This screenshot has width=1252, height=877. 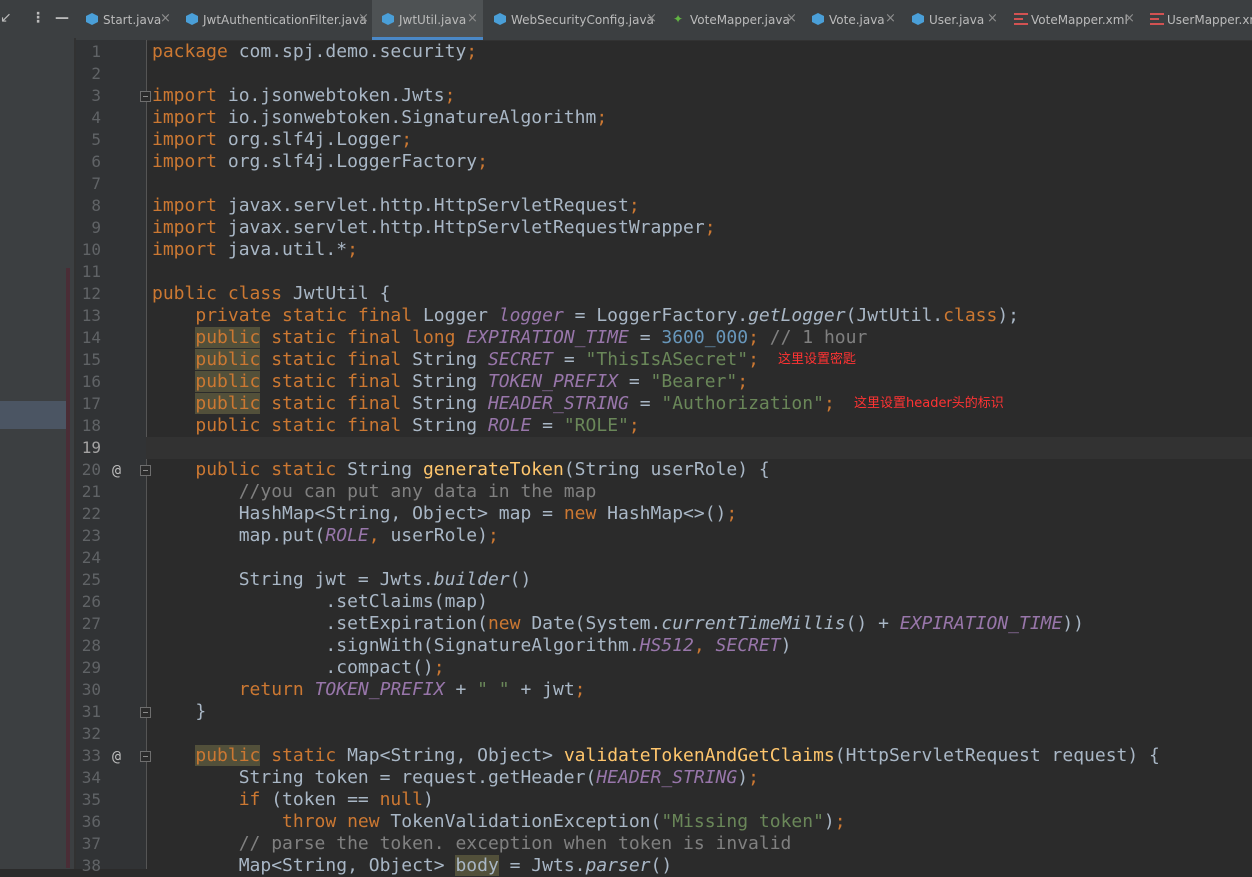 I want to click on line-number: 15, so click(x=91, y=359).